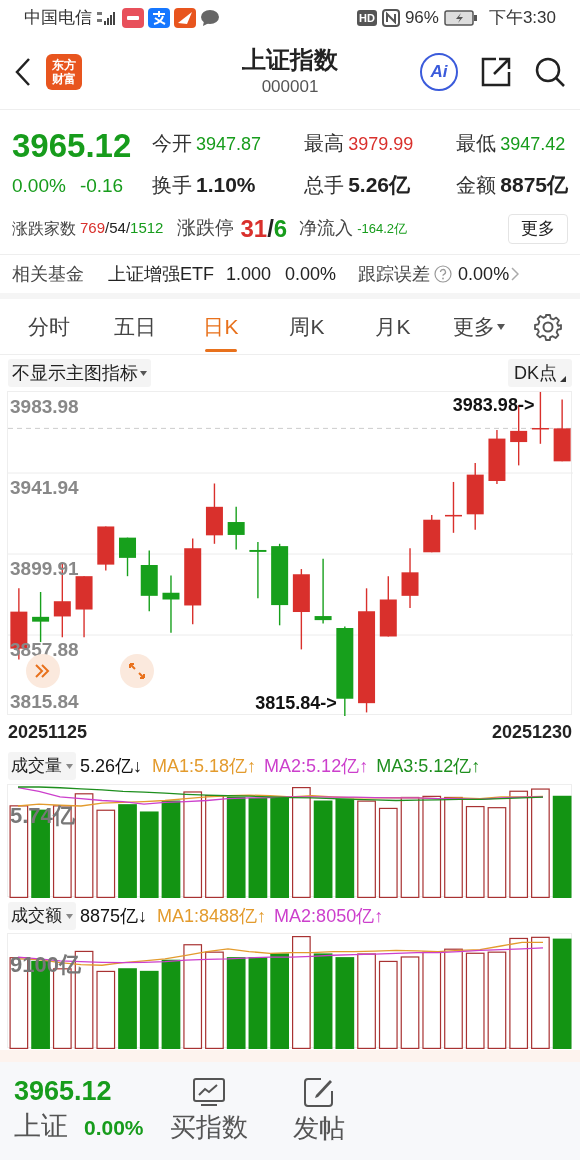 The image size is (580, 1160). I want to click on collapse-button-icon, so click(43, 671).